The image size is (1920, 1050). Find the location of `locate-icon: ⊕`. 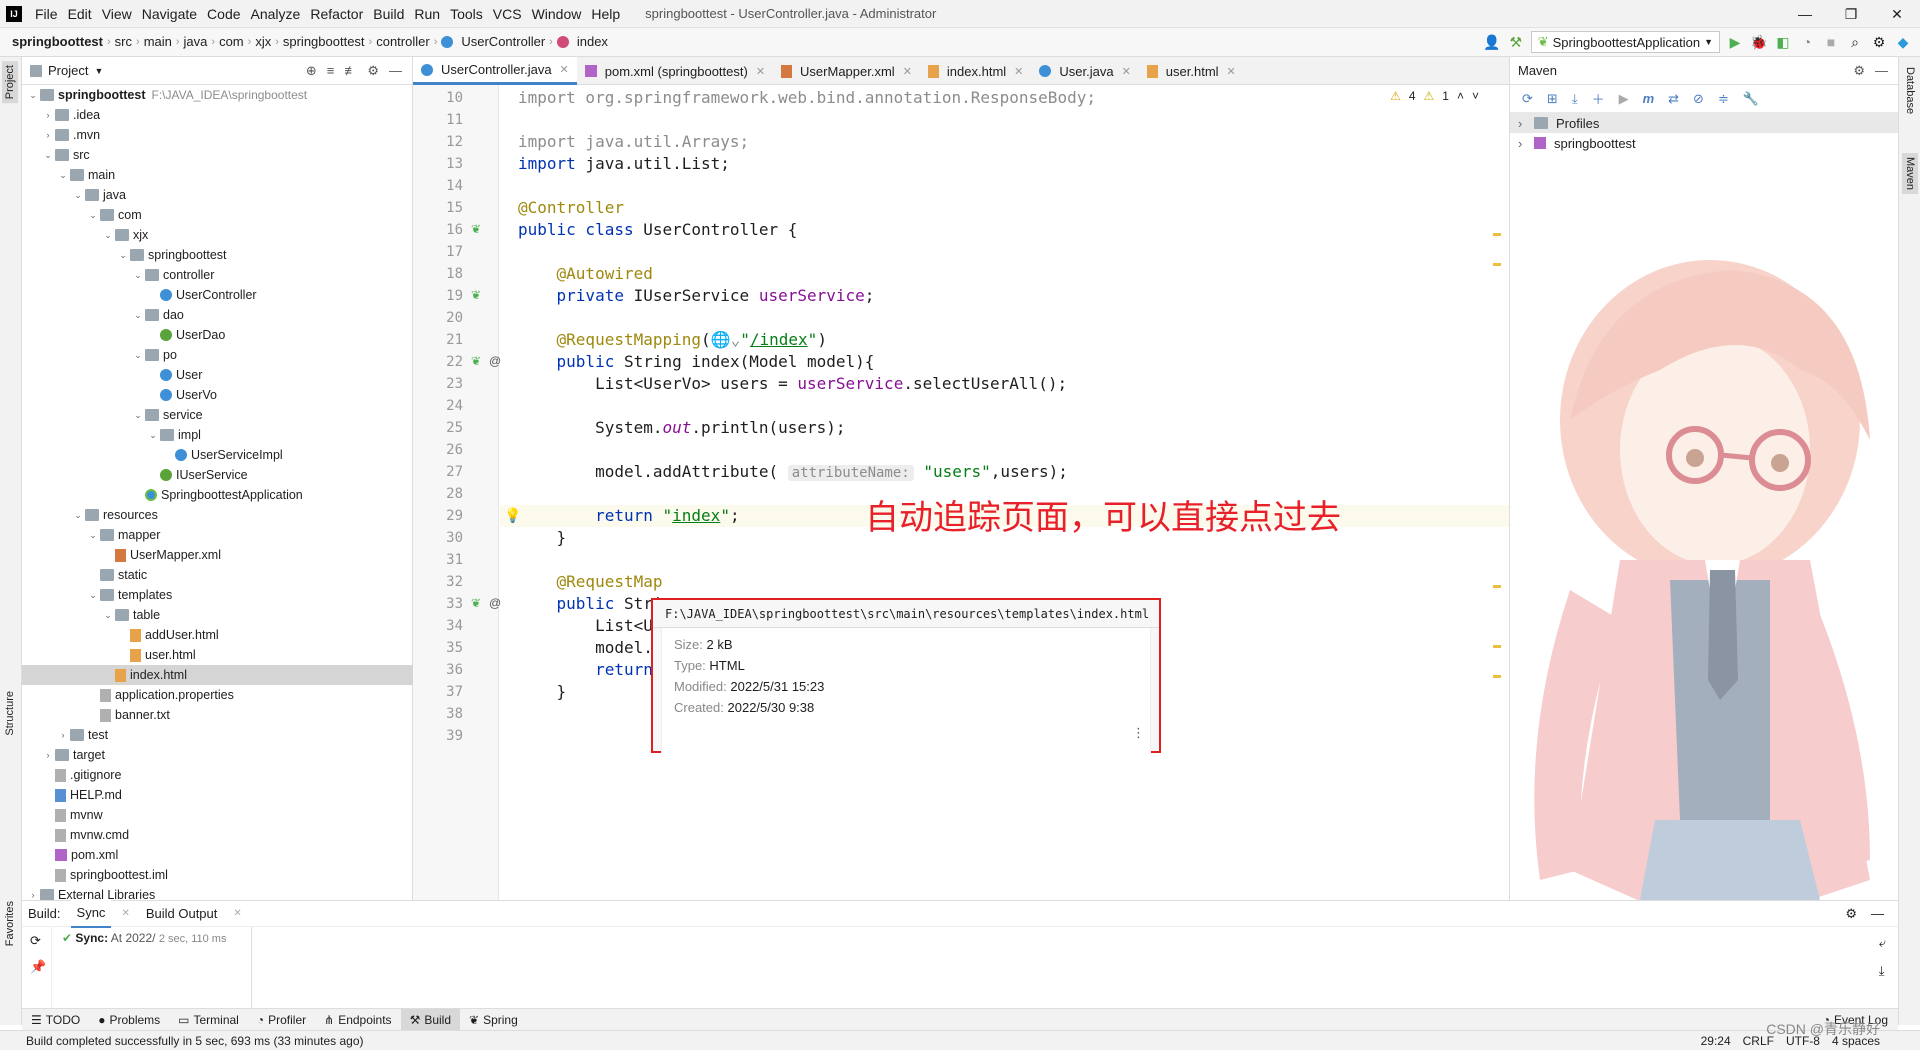

locate-icon: ⊕ is located at coordinates (311, 71).